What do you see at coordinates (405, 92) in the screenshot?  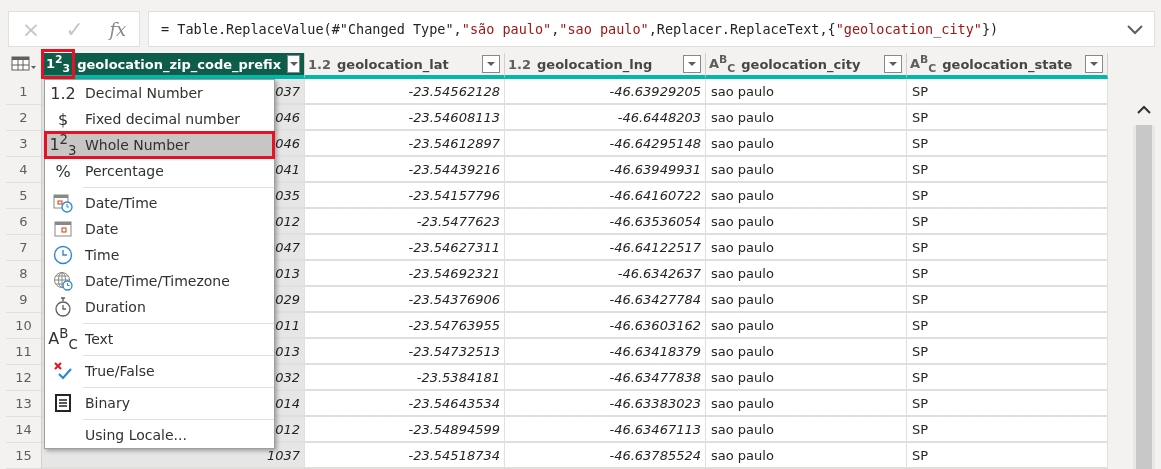 I see `table-cell: -23.54562128` at bounding box center [405, 92].